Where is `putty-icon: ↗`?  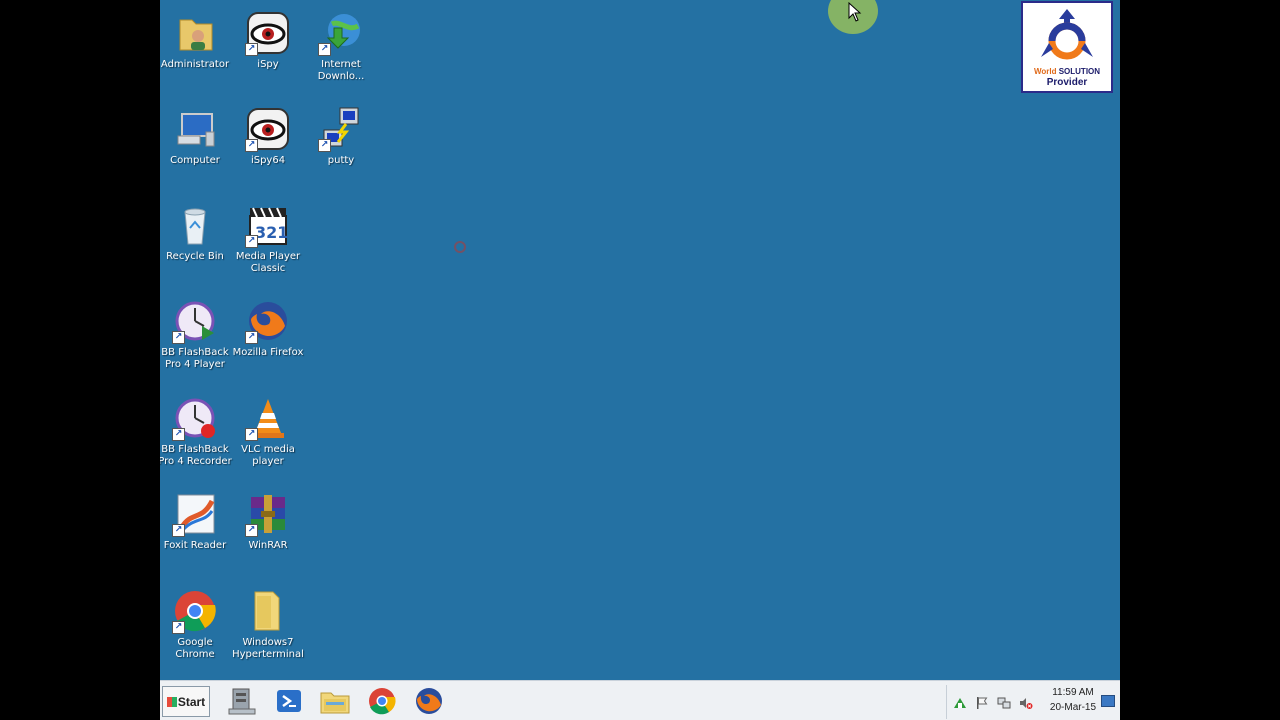 putty-icon: ↗ is located at coordinates (341, 129).